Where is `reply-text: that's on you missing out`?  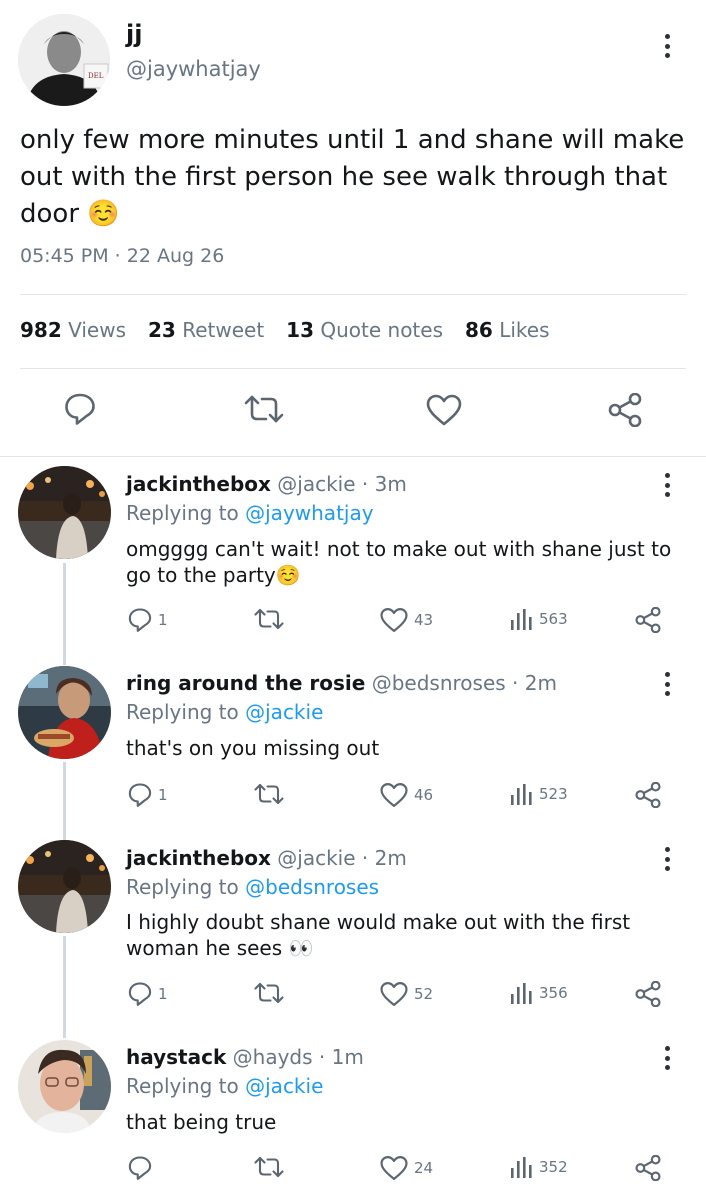
reply-text: that's on you missing out is located at coordinates (253, 748).